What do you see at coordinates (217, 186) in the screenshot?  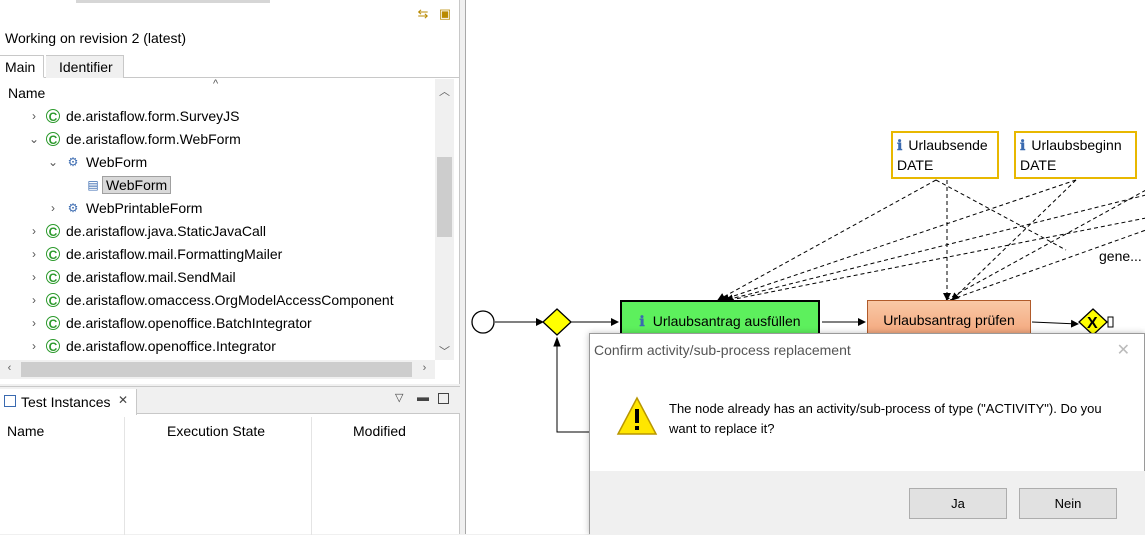 I see `tree-item-selected: ▤ WebForm` at bounding box center [217, 186].